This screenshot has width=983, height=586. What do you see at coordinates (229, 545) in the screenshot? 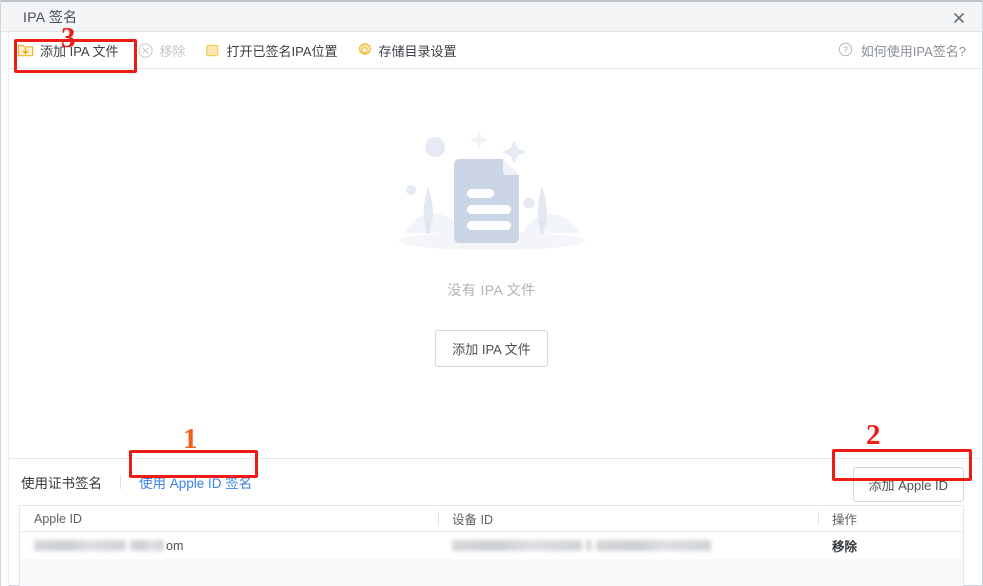
I see `cell-apple-id: om` at bounding box center [229, 545].